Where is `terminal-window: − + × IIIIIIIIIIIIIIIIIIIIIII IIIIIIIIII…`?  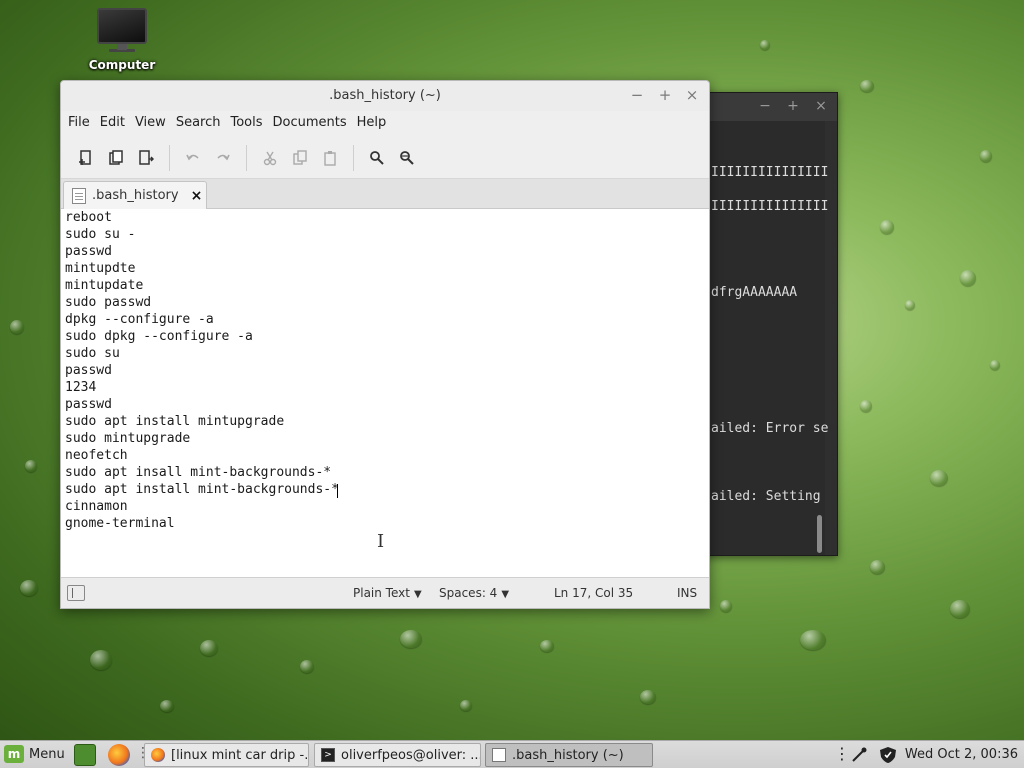 terminal-window: − + × IIIIIIIIIIIIIIIIIIIIIII IIIIIIIIII… is located at coordinates (764, 324).